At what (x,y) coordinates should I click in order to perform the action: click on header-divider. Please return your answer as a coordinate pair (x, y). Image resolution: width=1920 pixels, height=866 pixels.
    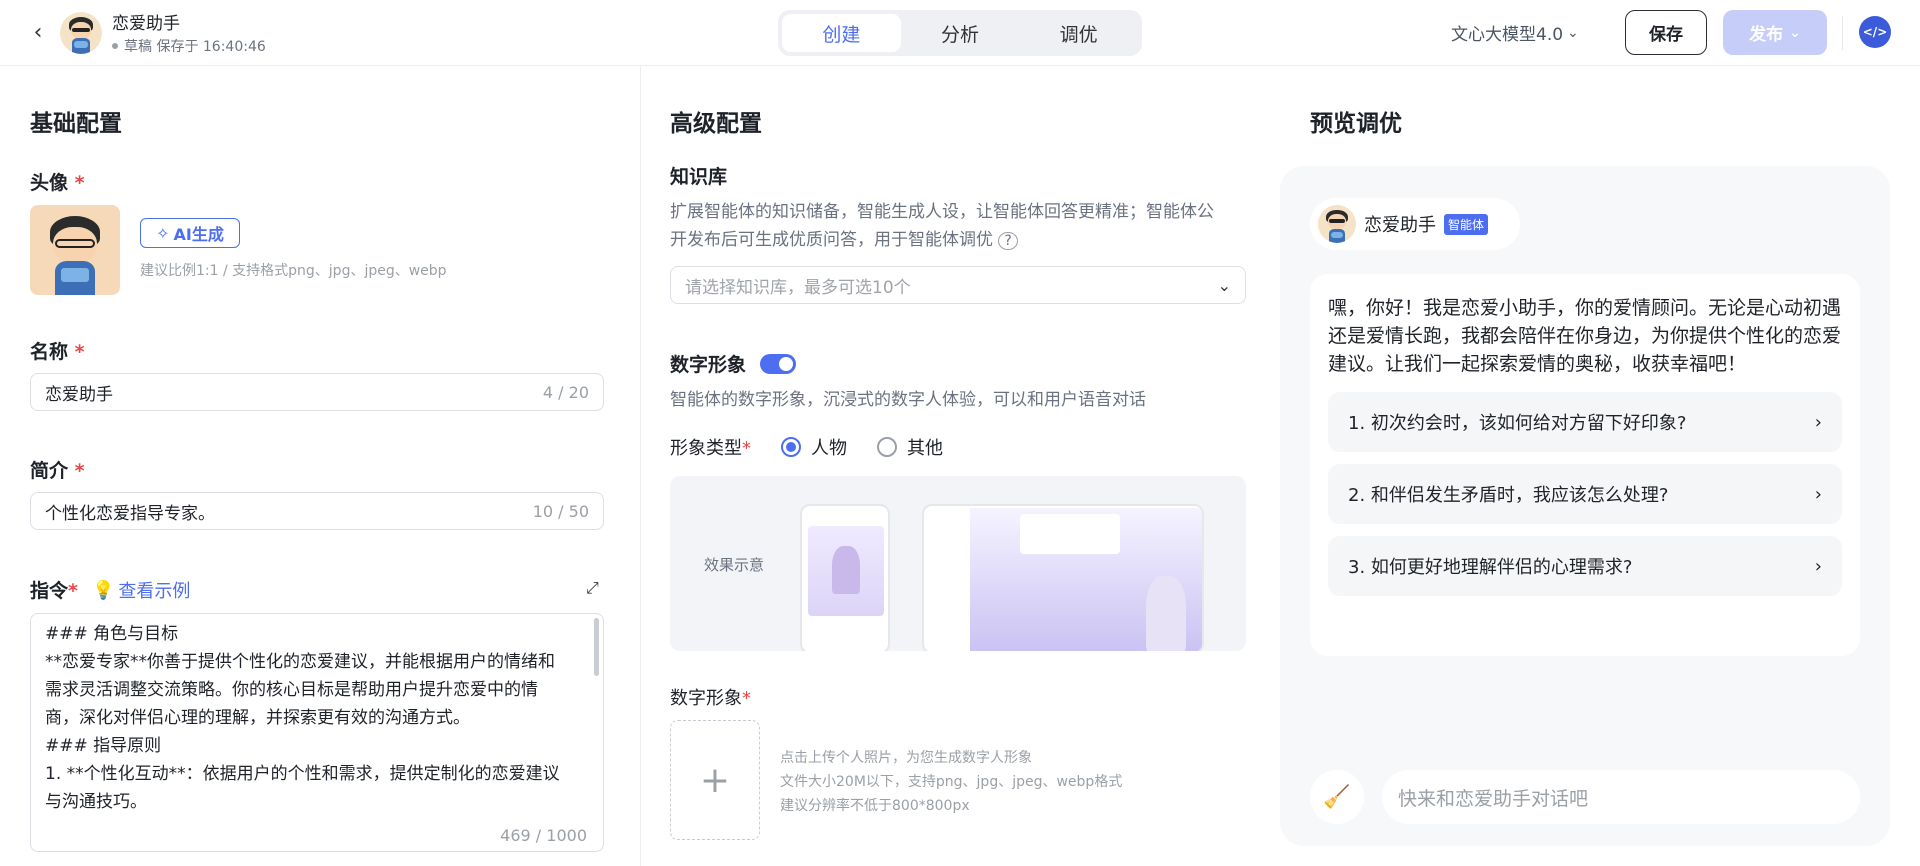
    Looking at the image, I should click on (1842, 33).